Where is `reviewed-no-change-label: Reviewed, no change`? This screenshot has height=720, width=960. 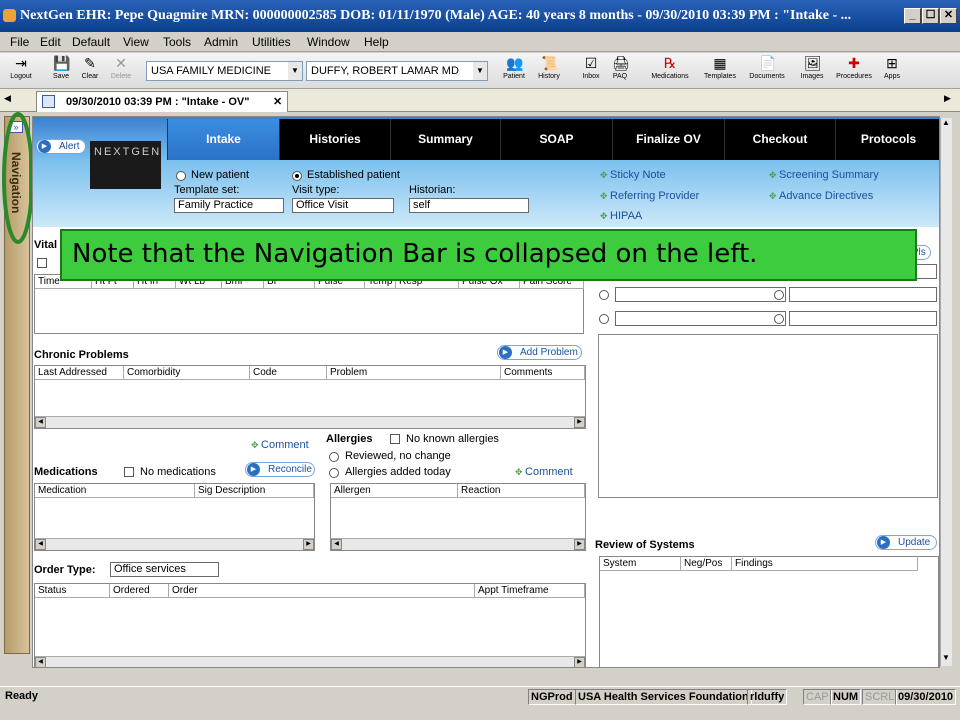 reviewed-no-change-label: Reviewed, no change is located at coordinates (398, 456).